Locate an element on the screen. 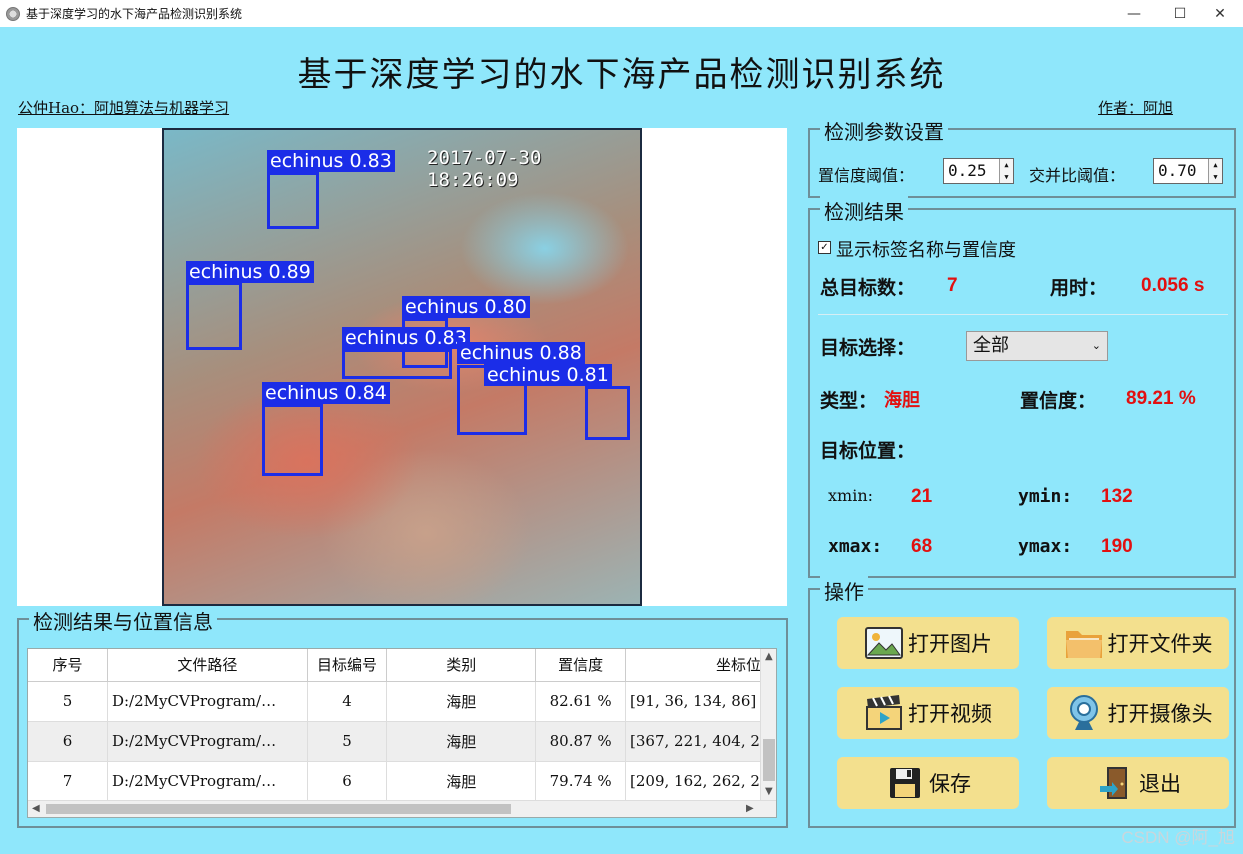 This screenshot has height=854, width=1243. operations-group-title: 操作 is located at coordinates (844, 590).